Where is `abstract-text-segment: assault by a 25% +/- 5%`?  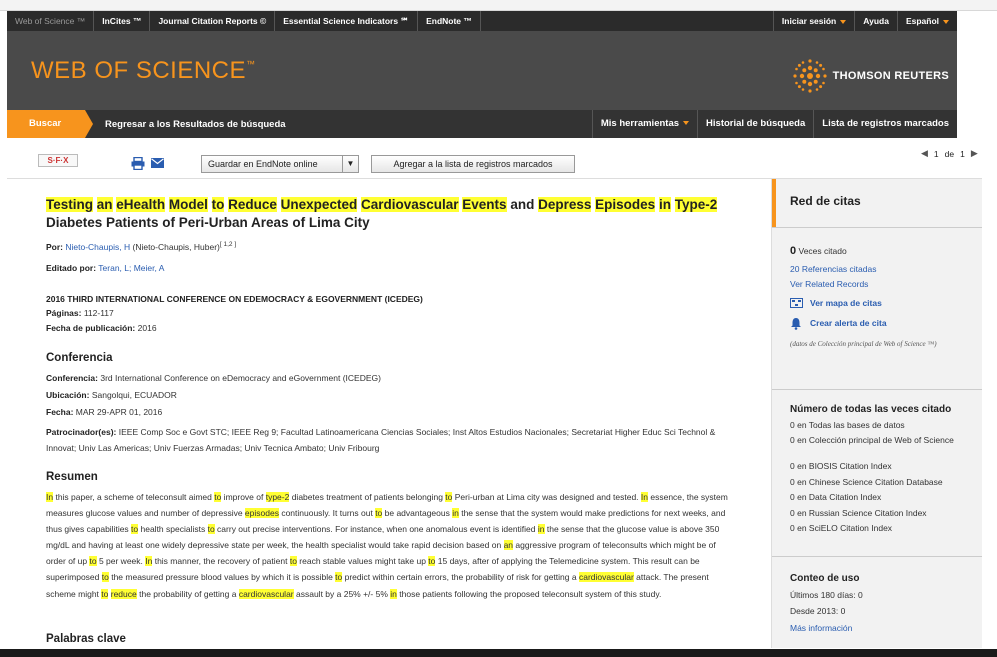
abstract-text-segment: assault by a 25% +/- 5% is located at coordinates (342, 593).